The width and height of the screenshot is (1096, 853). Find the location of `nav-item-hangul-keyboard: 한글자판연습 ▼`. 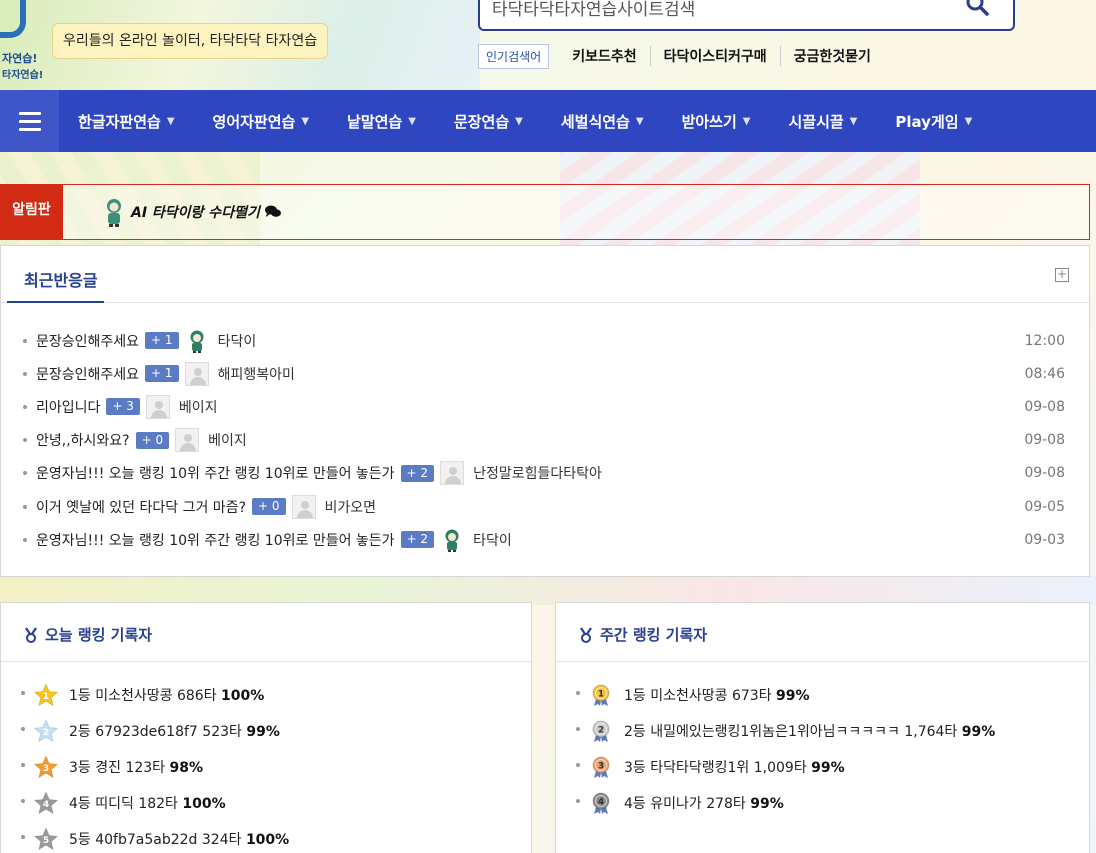

nav-item-hangul-keyboard: 한글자판연습 ▼ is located at coordinates (126, 121).